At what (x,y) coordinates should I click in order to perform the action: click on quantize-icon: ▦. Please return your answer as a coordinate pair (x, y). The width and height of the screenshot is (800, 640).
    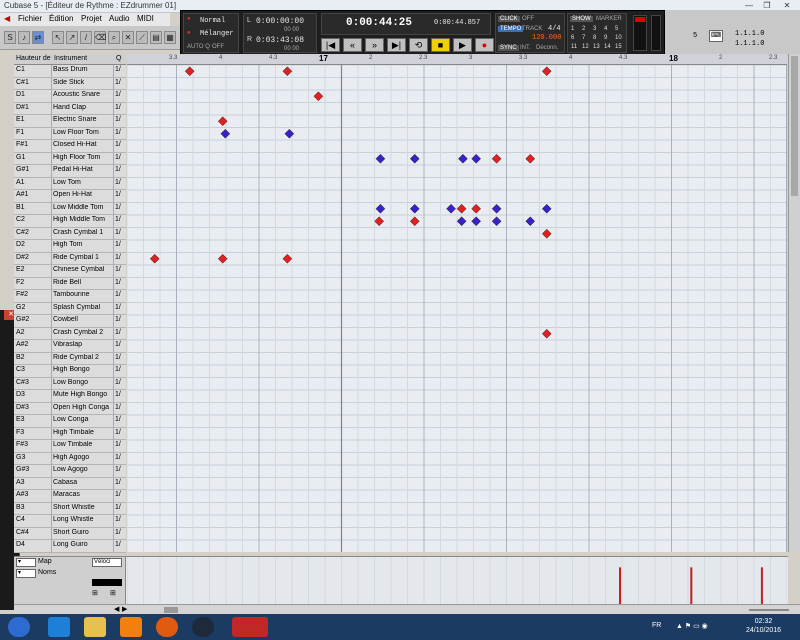
    Looking at the image, I should click on (170, 37).